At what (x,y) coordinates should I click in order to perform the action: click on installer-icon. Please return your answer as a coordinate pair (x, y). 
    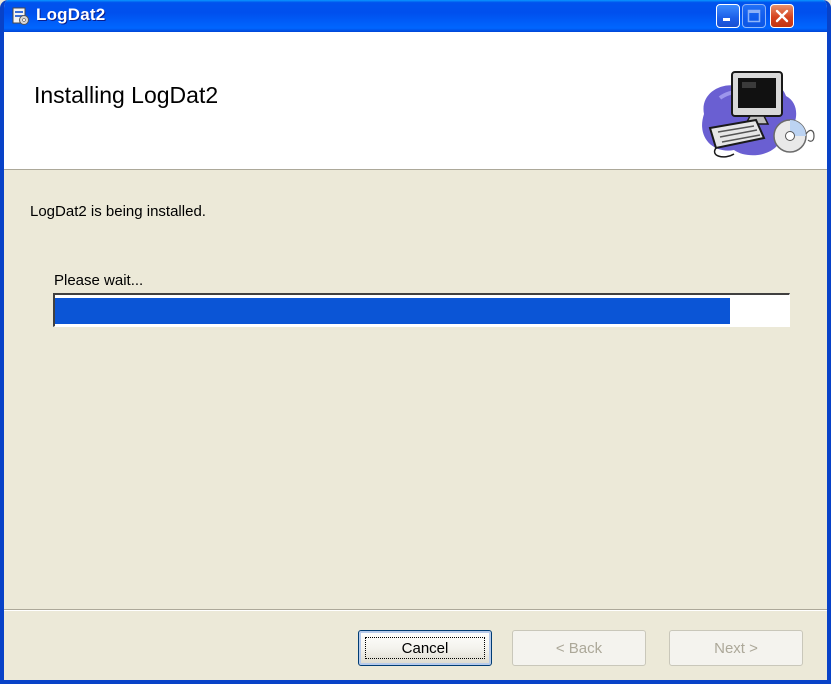
    Looking at the image, I should click on (20, 16).